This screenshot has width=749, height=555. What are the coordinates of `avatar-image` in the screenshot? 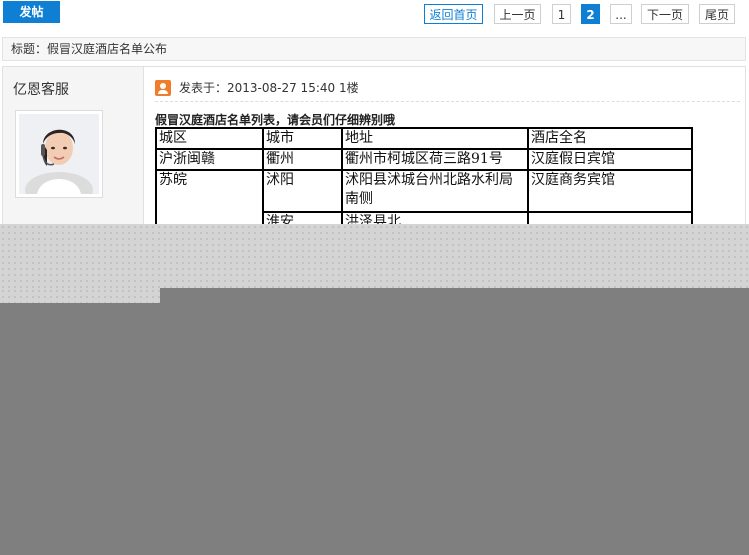 It's located at (59, 161).